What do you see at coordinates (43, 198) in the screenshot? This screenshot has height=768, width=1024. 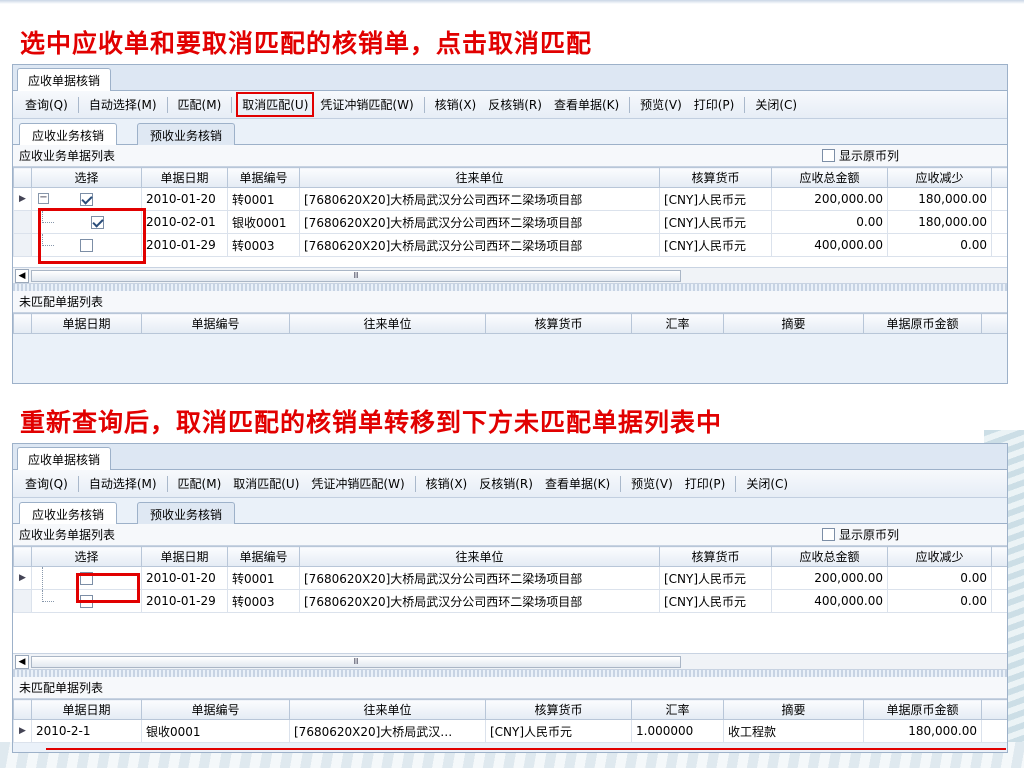 I see `tree-collapse-icon: −` at bounding box center [43, 198].